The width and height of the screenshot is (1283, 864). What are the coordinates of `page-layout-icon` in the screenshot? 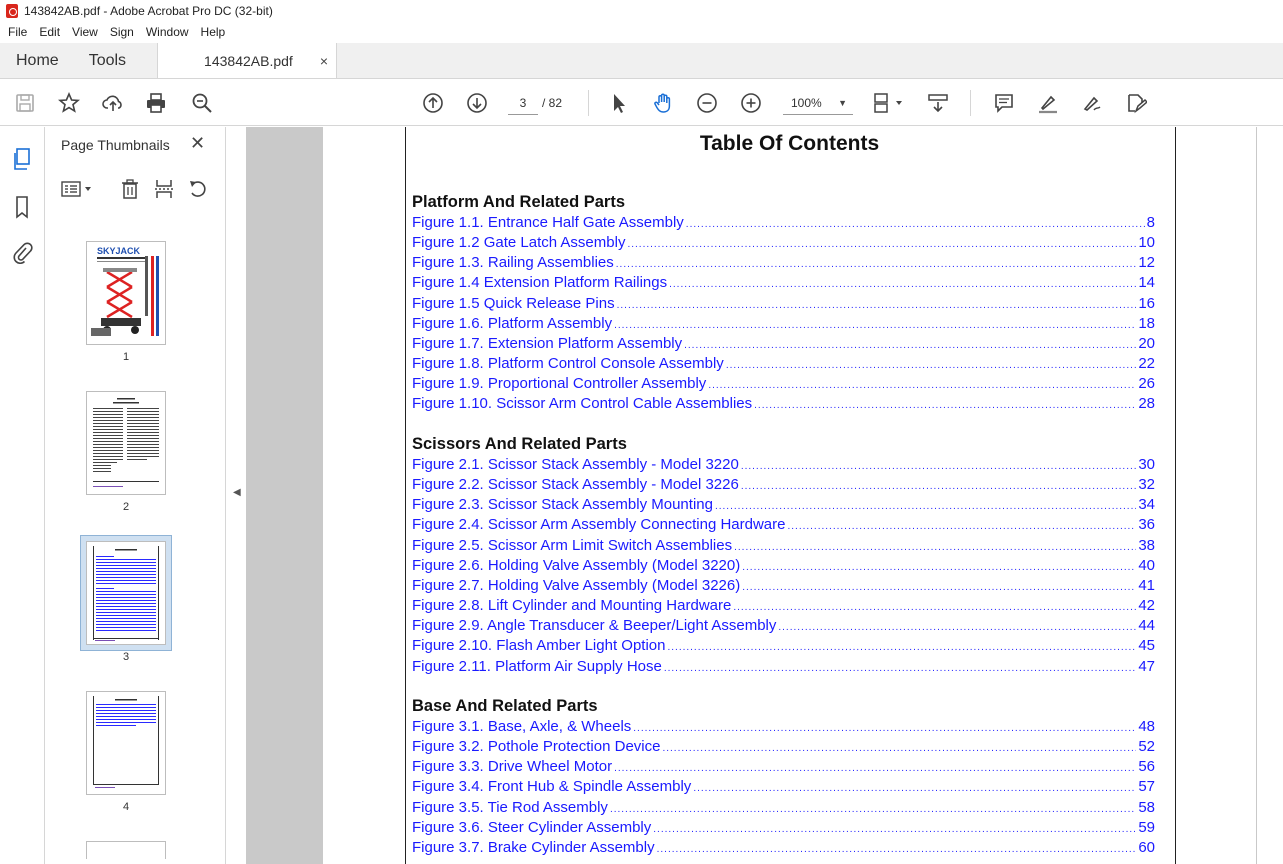 It's located at (889, 103).